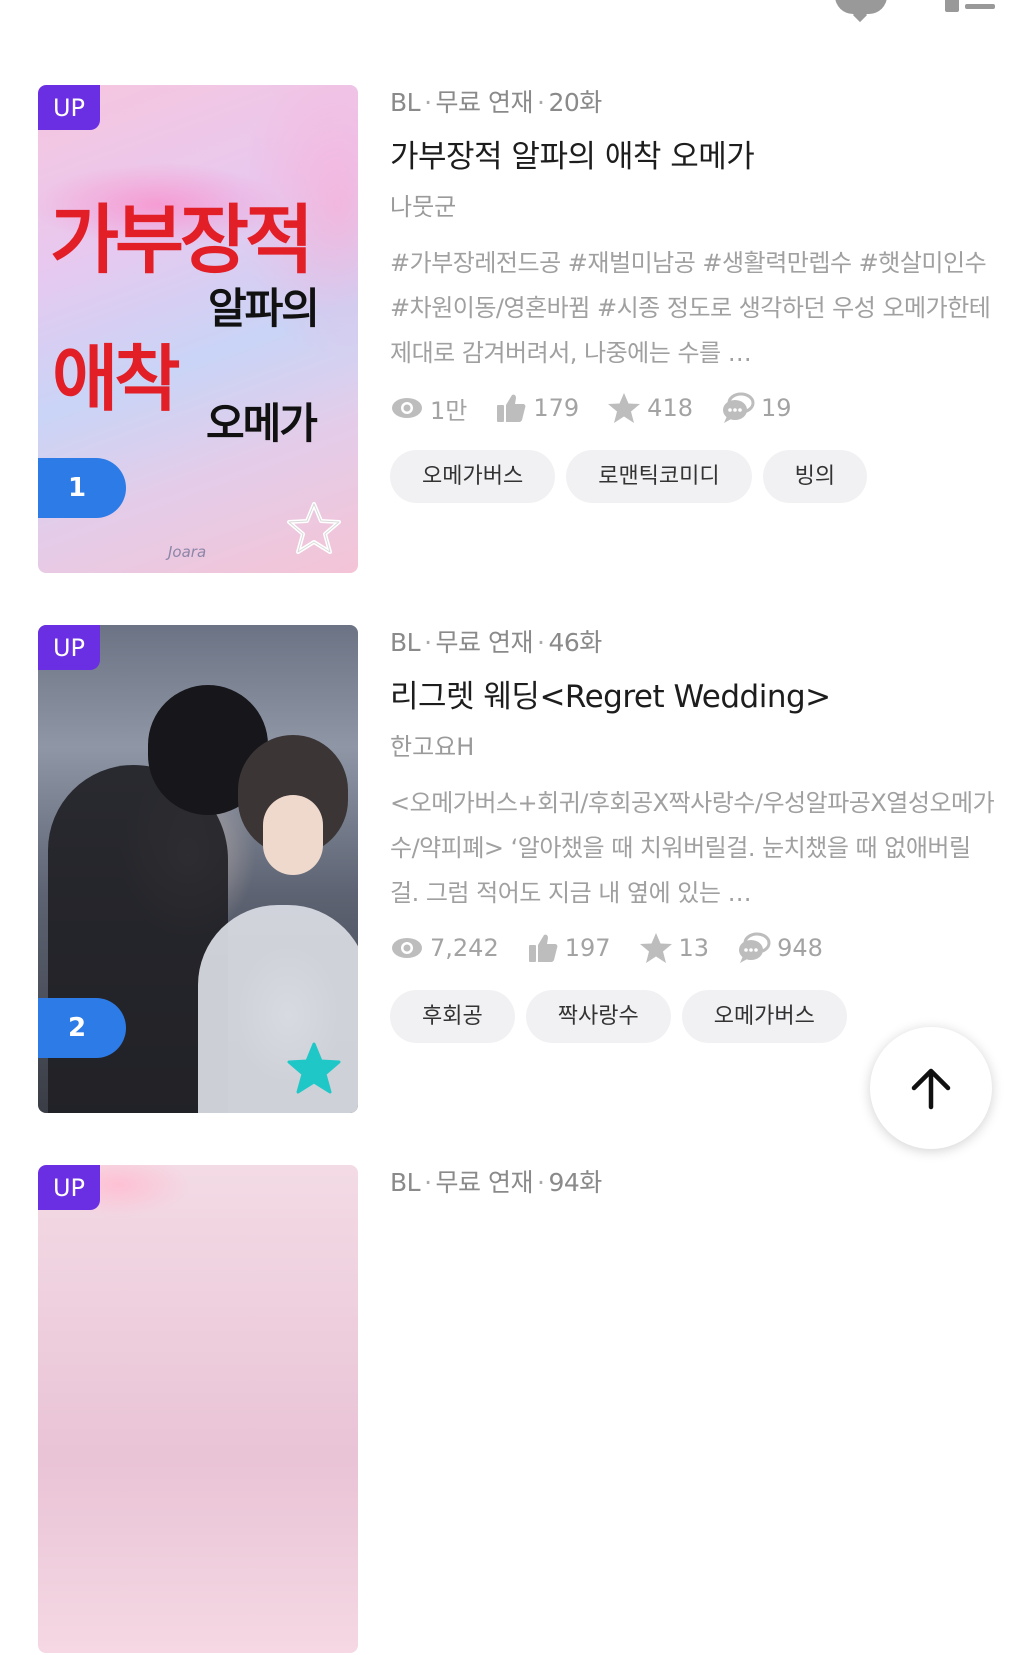  Describe the element at coordinates (659, 476) in the screenshot. I see `tag-chip: 로맨틱코미디` at that location.